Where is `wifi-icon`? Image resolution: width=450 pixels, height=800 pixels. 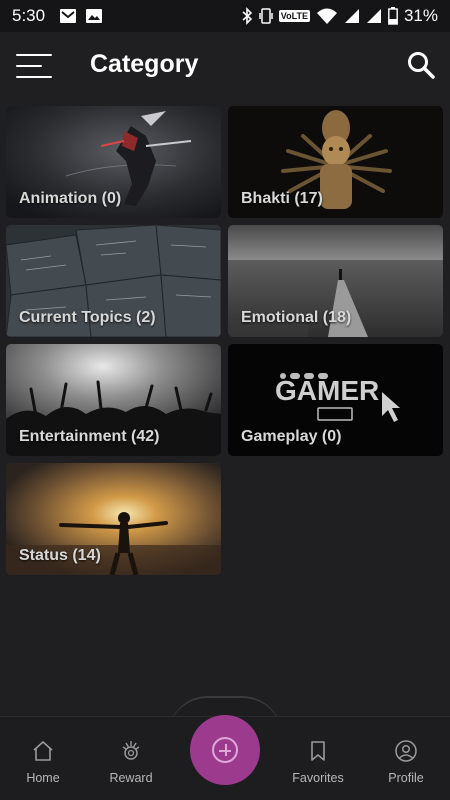
wifi-icon is located at coordinates (326, 16).